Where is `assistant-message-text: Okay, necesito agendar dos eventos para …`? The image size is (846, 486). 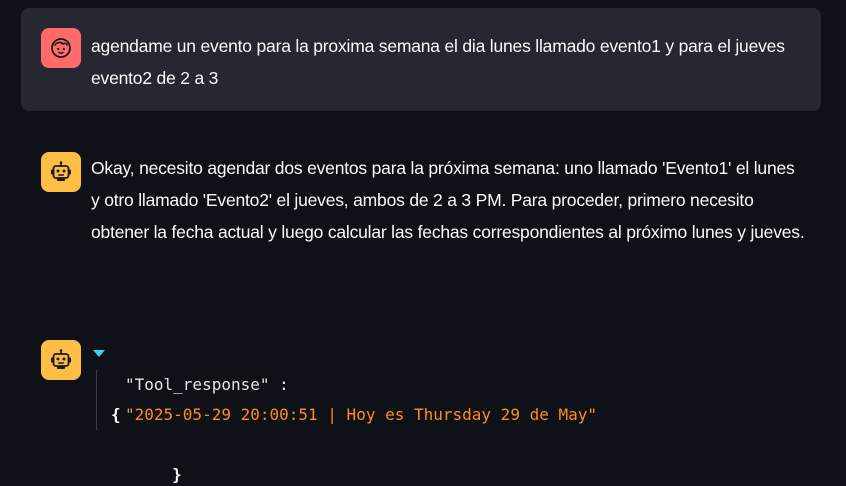
assistant-message-text: Okay, necesito agendar dos eventos para … is located at coordinates (448, 200).